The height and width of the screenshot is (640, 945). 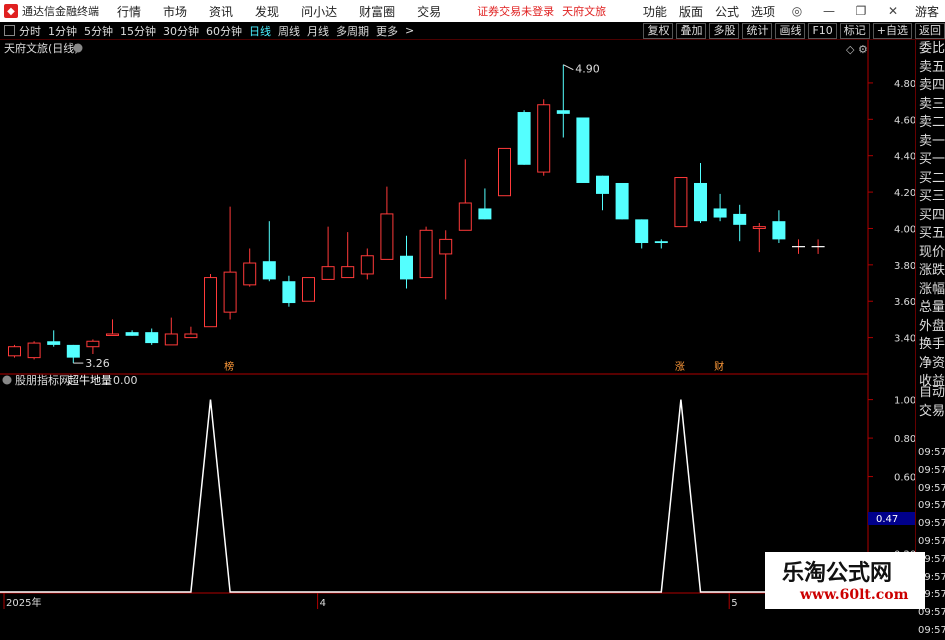 I want to click on btn-draw: 画线, so click(x=790, y=30).